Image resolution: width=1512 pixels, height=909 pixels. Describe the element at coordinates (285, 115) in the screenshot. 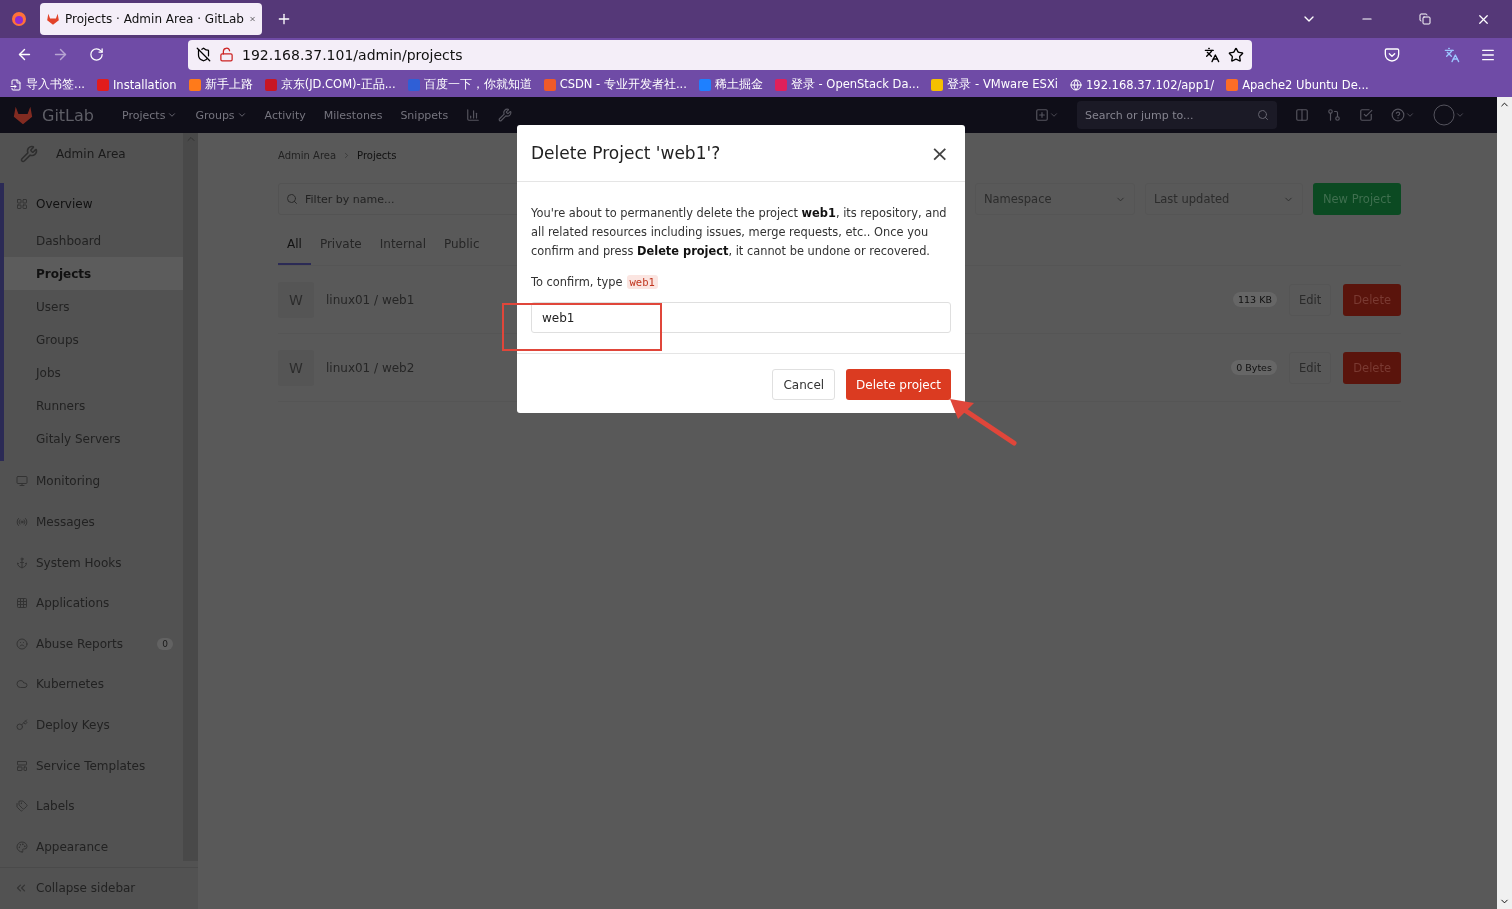

I see `nav-link: Activity` at that location.